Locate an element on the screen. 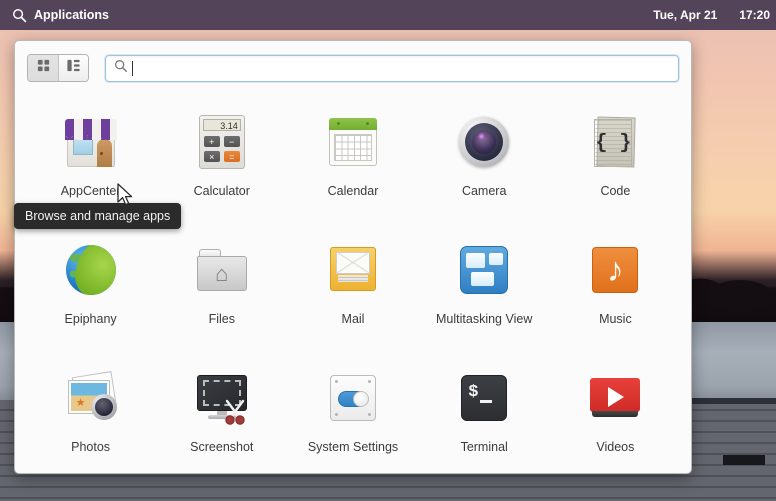 The height and width of the screenshot is (501, 776). epiphany-icon is located at coordinates (91, 270).